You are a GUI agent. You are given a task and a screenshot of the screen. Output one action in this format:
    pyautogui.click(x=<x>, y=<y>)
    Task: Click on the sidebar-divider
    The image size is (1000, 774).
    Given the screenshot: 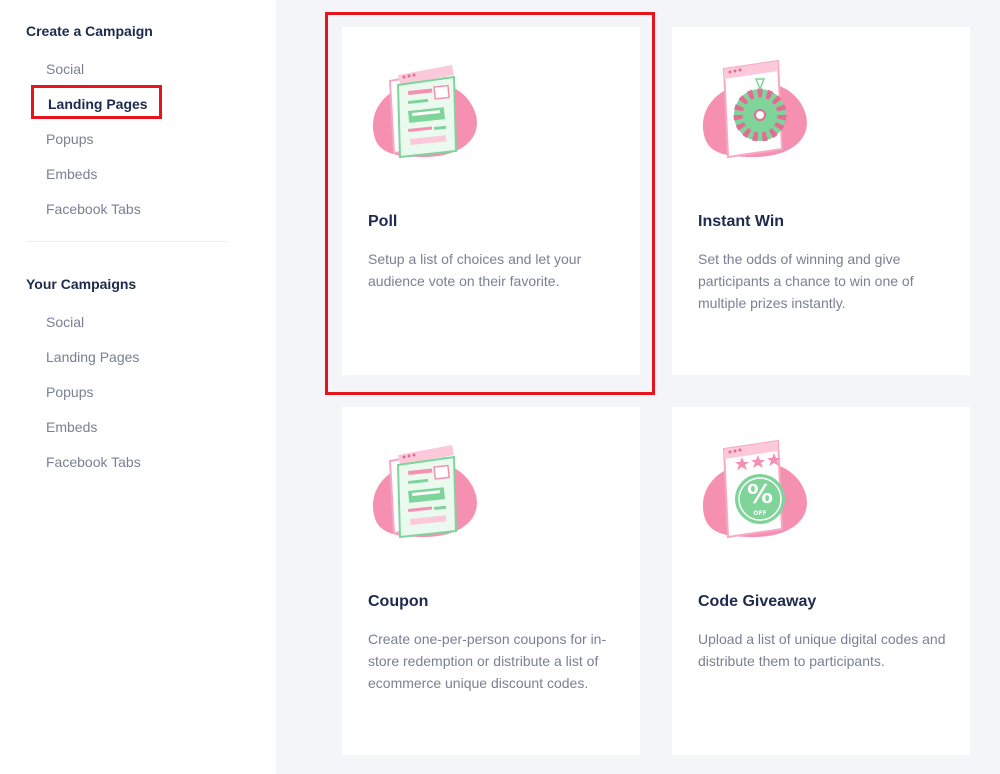 What is the action you would take?
    pyautogui.click(x=126, y=241)
    